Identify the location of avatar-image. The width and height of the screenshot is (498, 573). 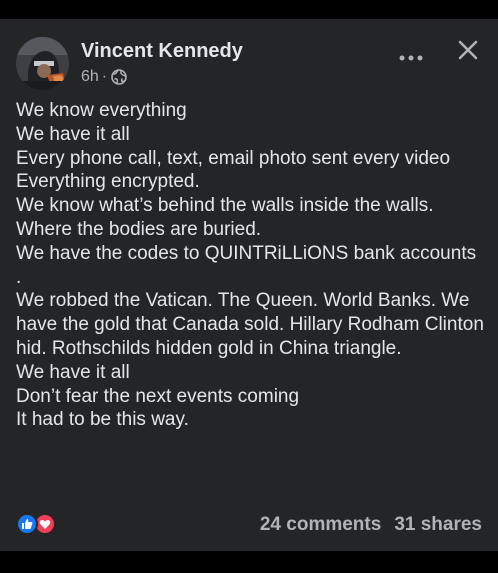
(42, 63).